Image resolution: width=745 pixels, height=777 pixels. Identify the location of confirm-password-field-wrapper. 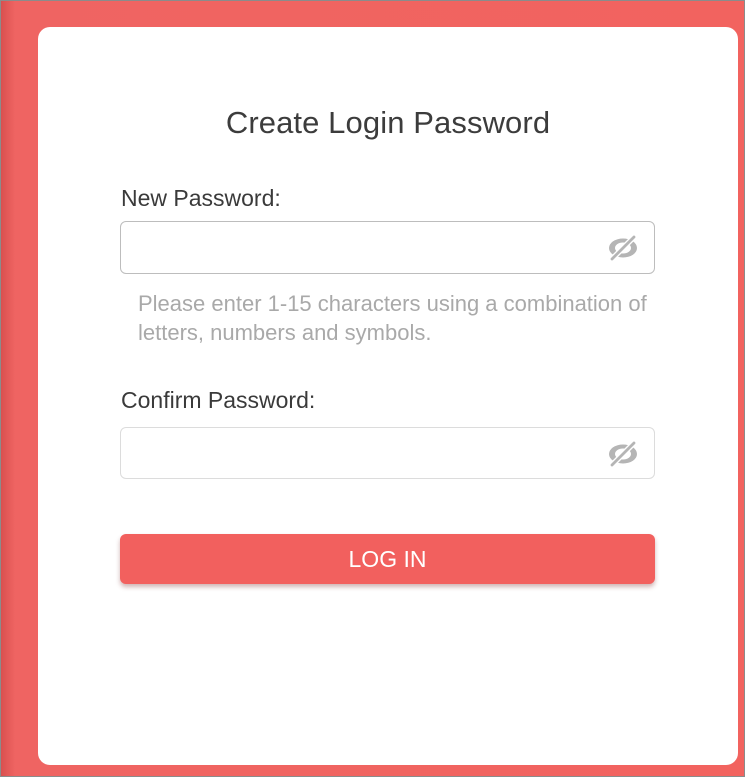
(387, 453).